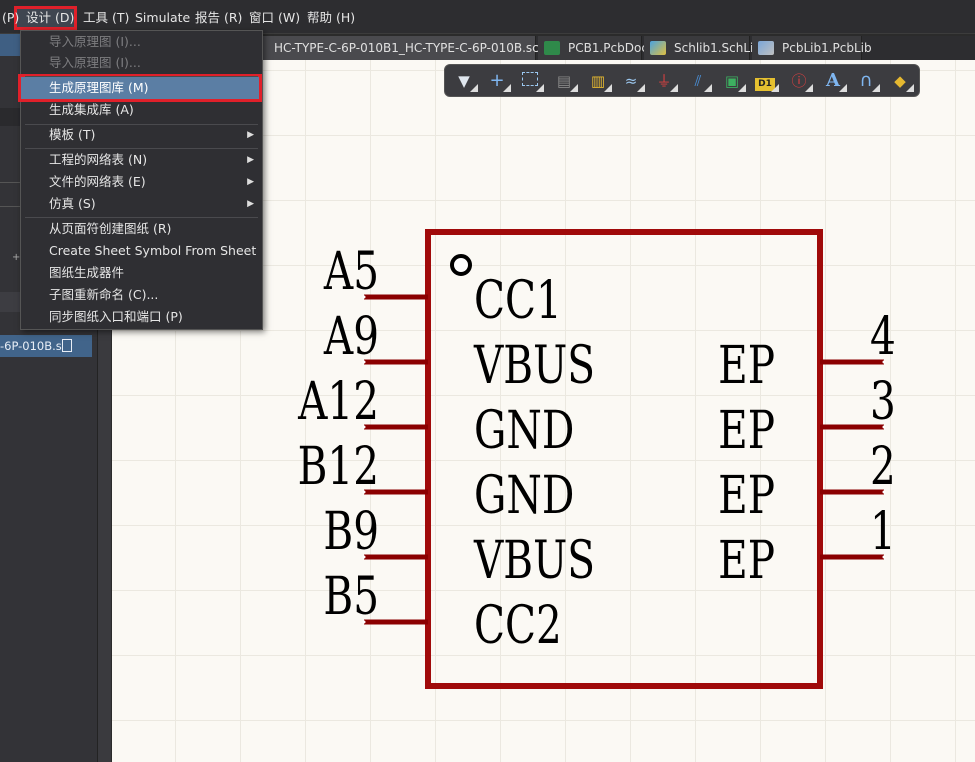 This screenshot has width=975, height=762. What do you see at coordinates (351, 531) in the screenshot?
I see `pin-number: B9` at bounding box center [351, 531].